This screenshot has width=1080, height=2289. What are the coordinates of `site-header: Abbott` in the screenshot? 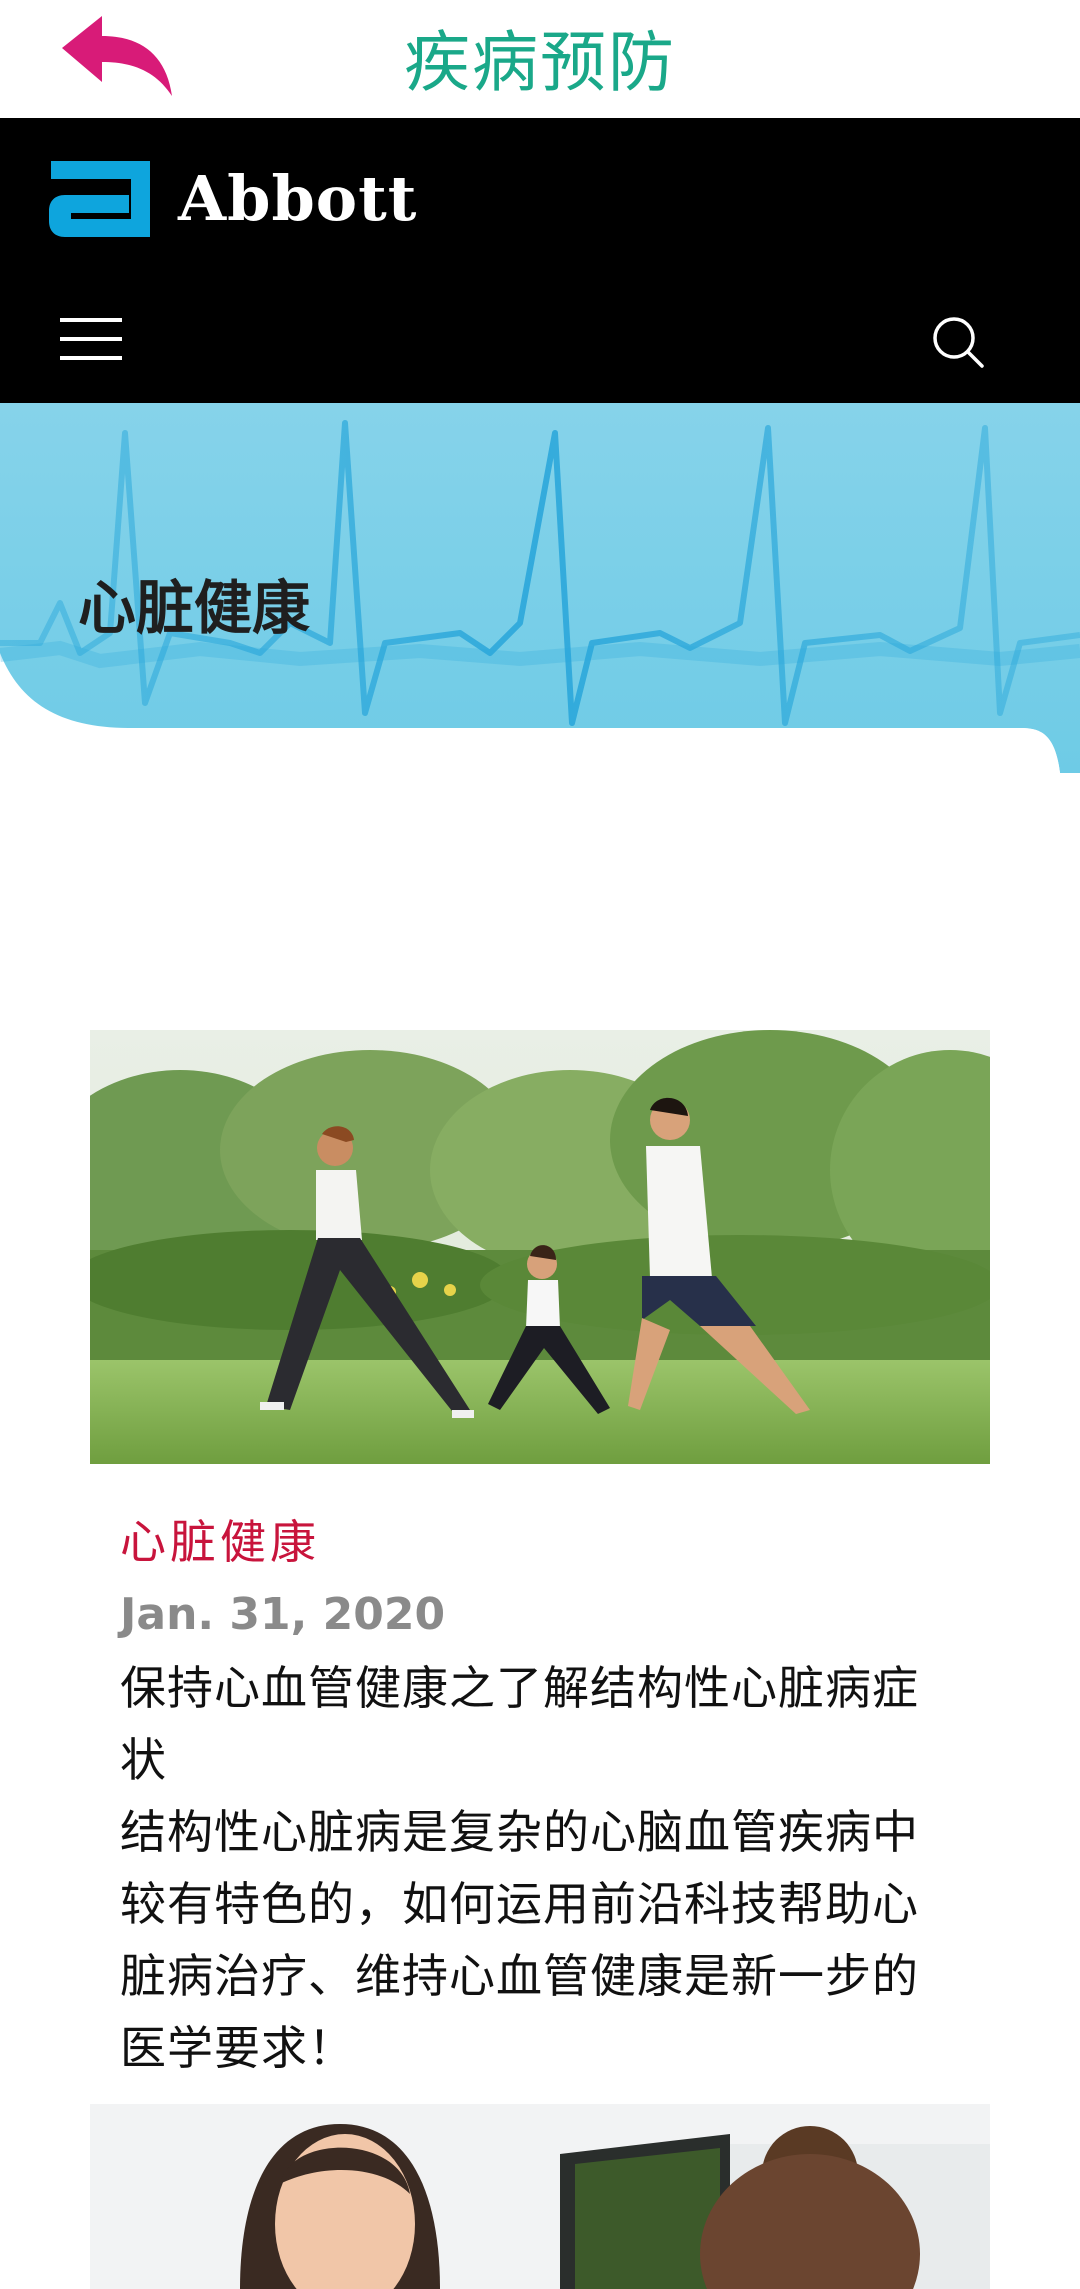 It's located at (540, 260).